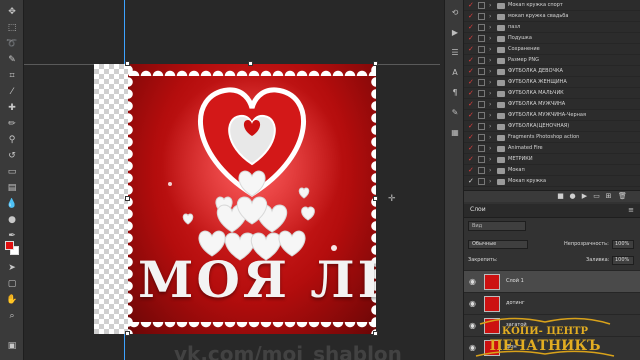 The height and width of the screenshot is (360, 640). I want to click on action-item: ✓ › Размер PNG, so click(552, 60).